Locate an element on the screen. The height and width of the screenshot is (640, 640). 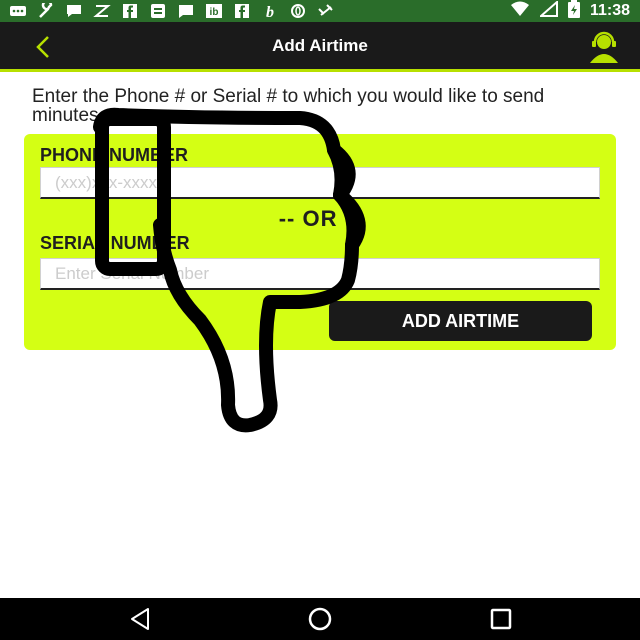
zello-icon is located at coordinates (102, 11).